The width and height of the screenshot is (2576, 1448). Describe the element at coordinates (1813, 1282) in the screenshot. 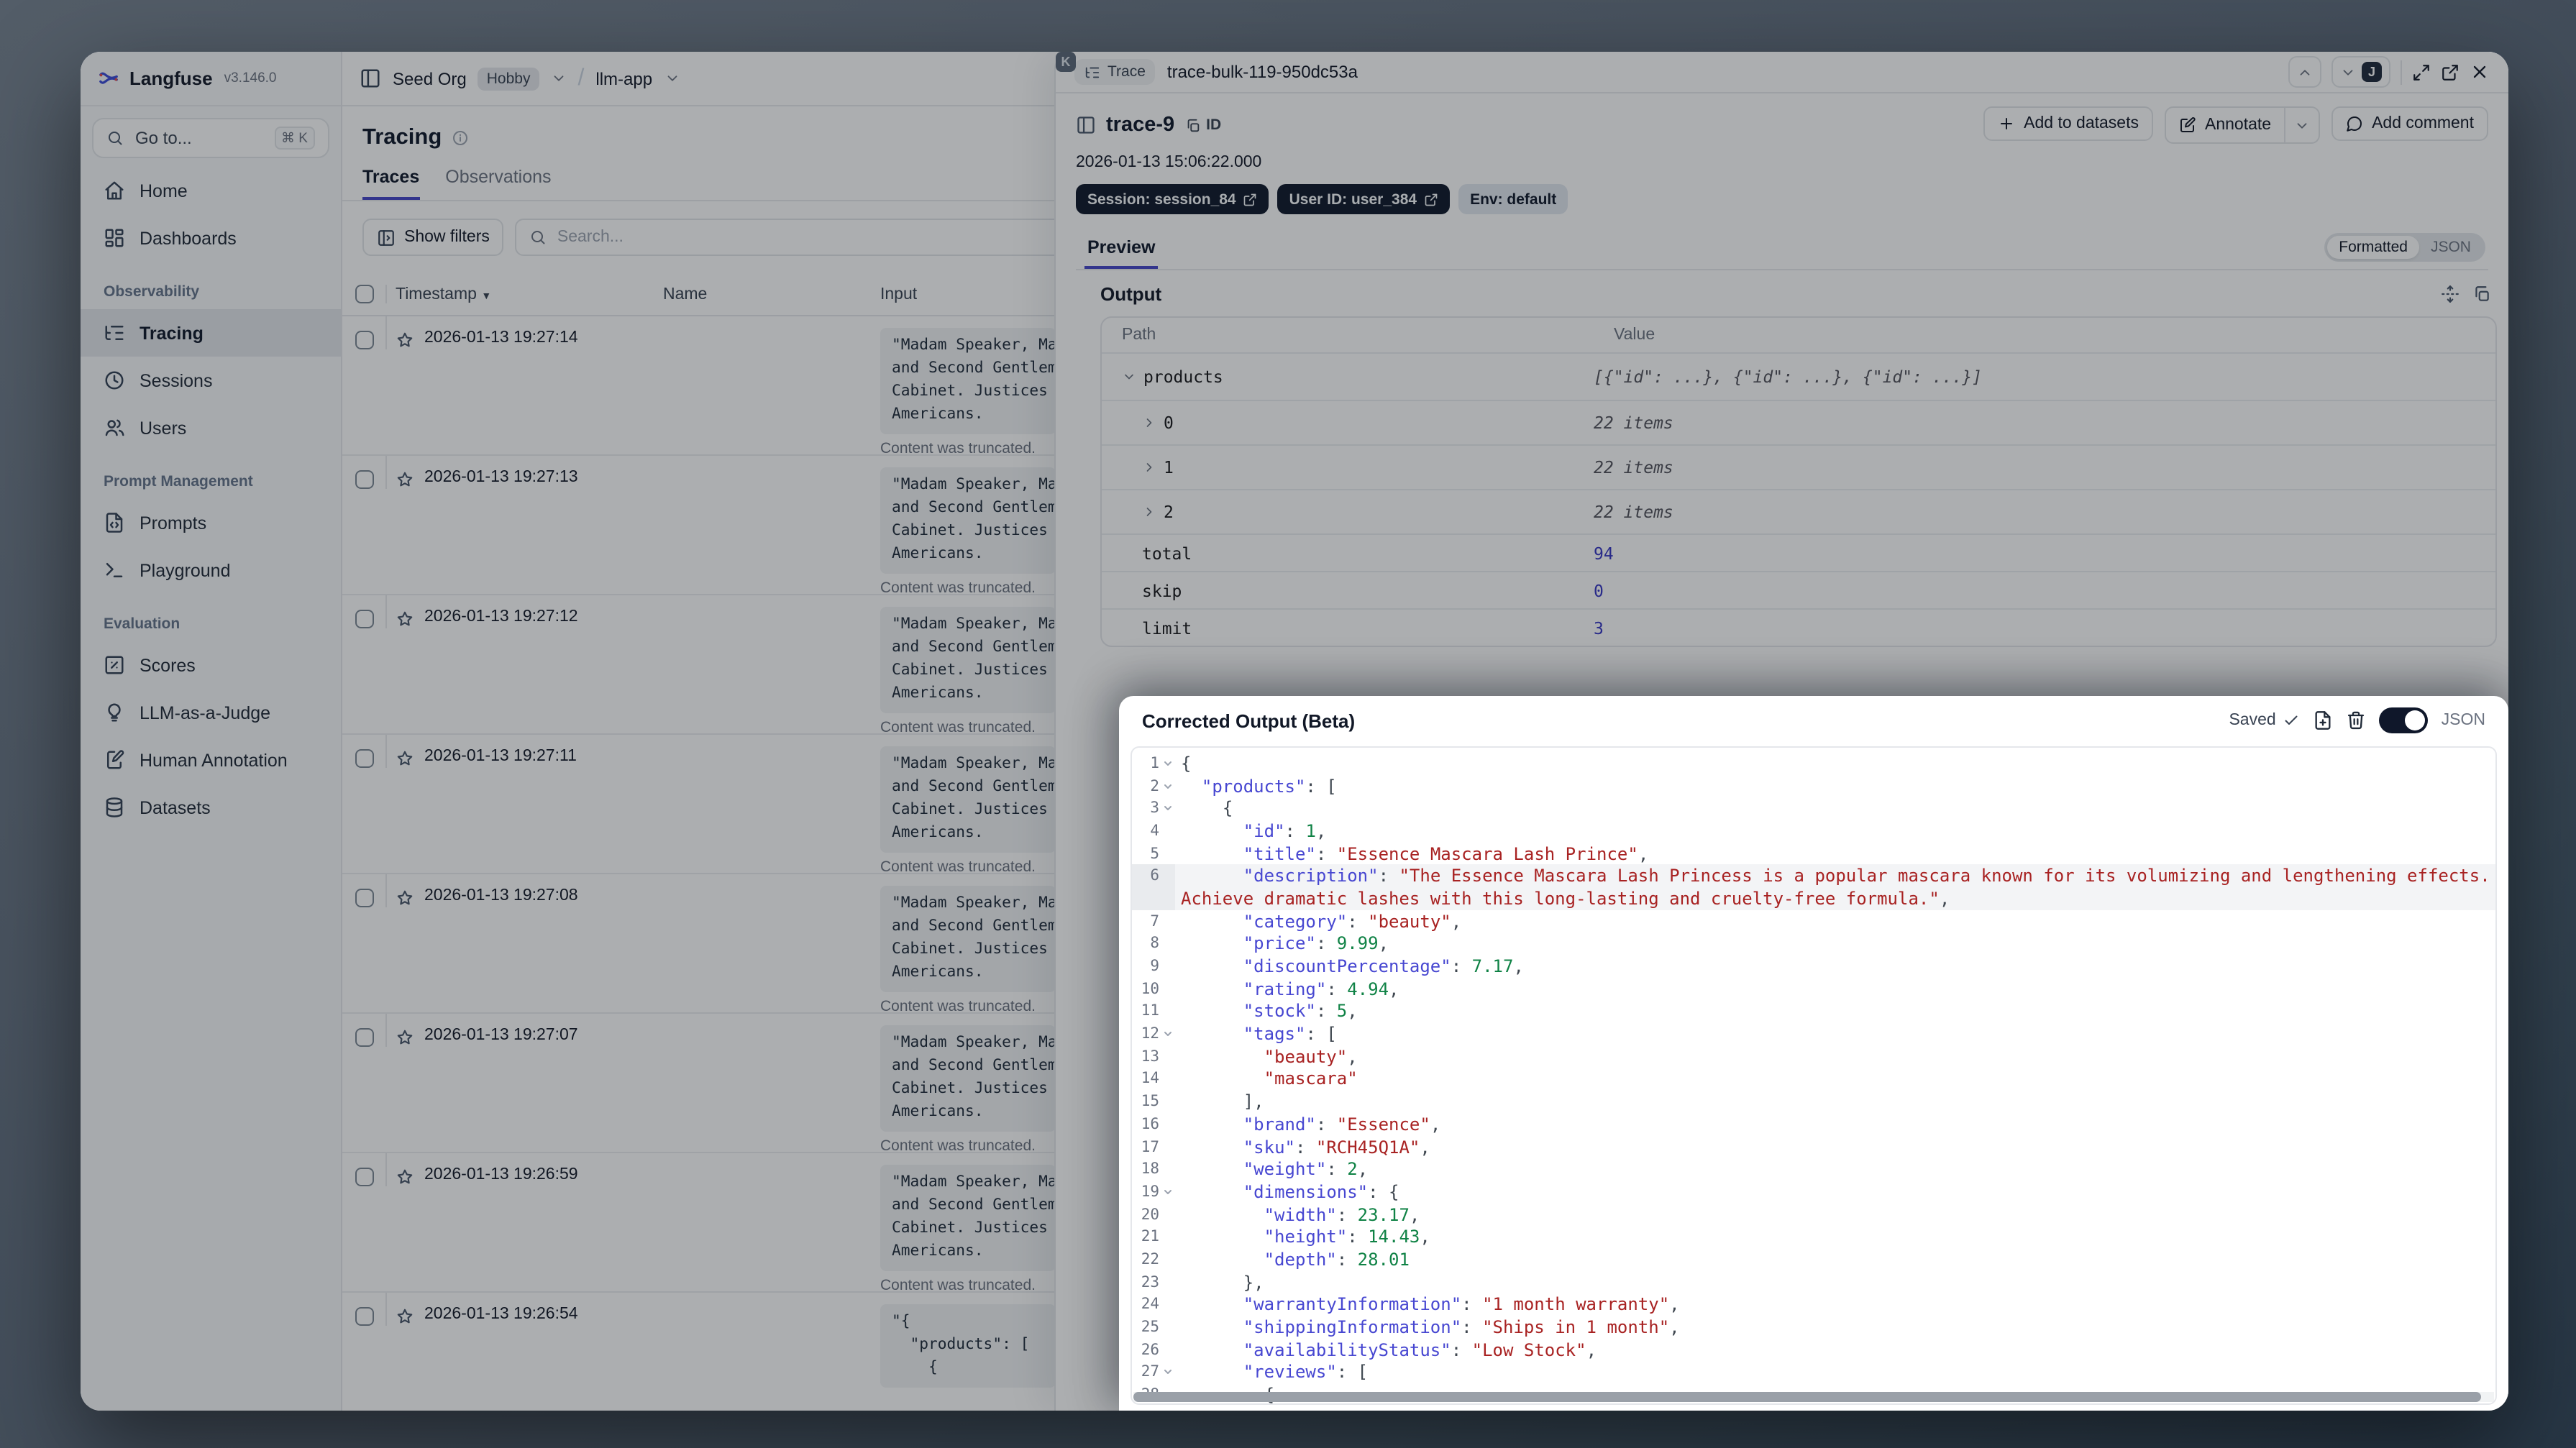

I see `editor-line-23: 23 },` at that location.